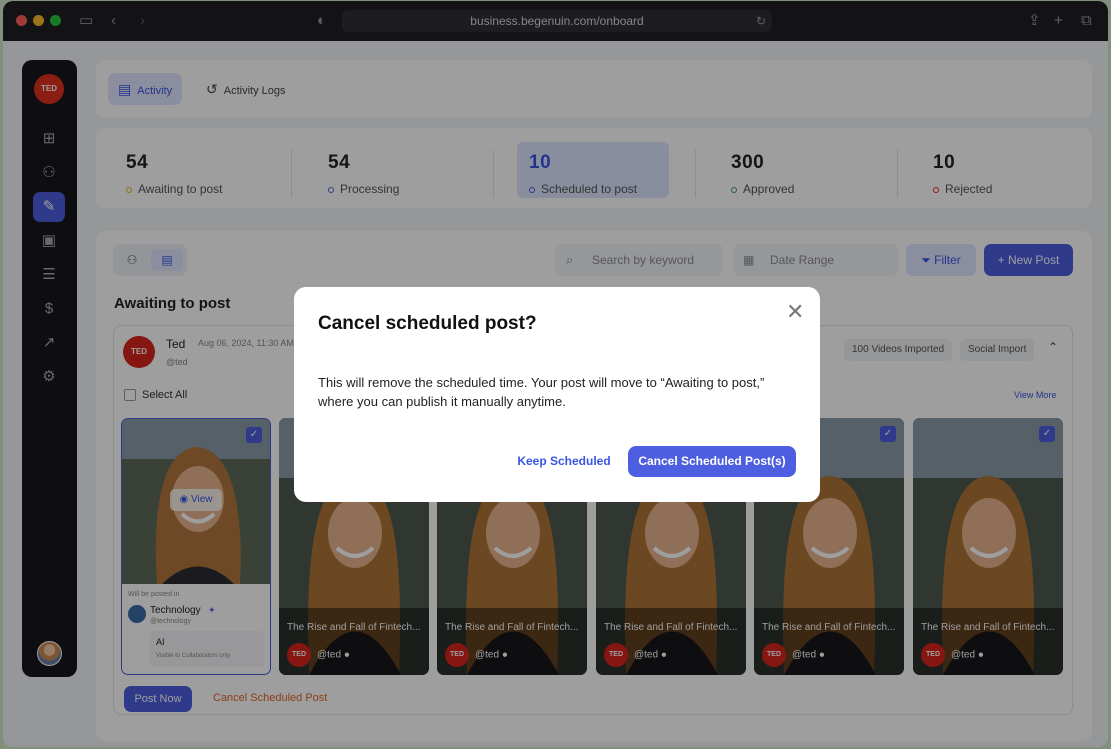 The width and height of the screenshot is (1111, 749). Describe the element at coordinates (795, 312) in the screenshot. I see `close-icon: ✕` at that location.